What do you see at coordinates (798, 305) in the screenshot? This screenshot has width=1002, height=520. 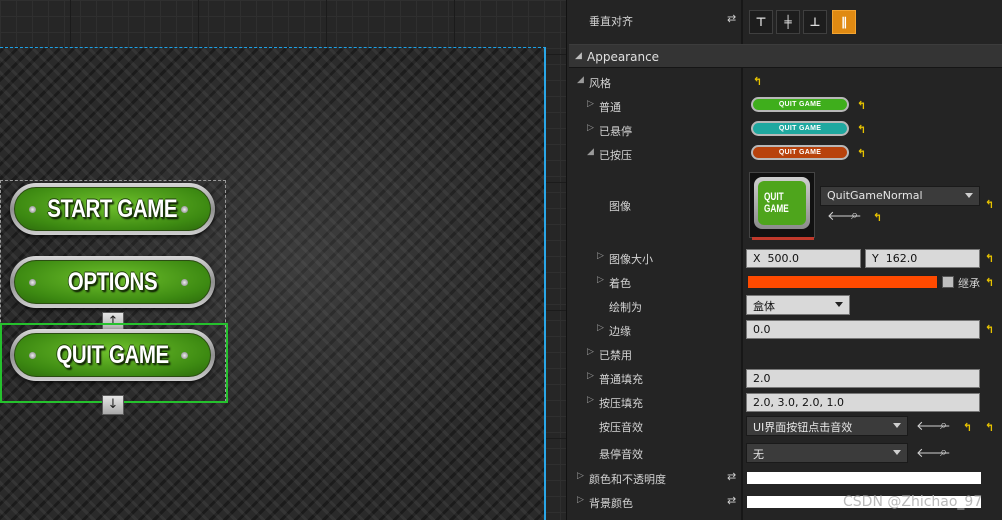 I see `draw-as-dropdown: 盒体` at bounding box center [798, 305].